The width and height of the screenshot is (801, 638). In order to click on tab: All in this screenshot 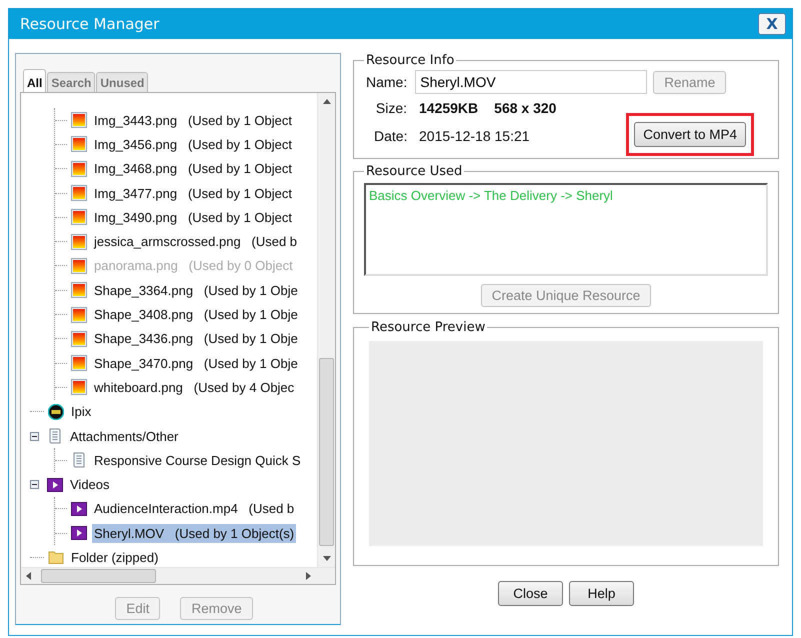, I will do `click(34, 80)`.